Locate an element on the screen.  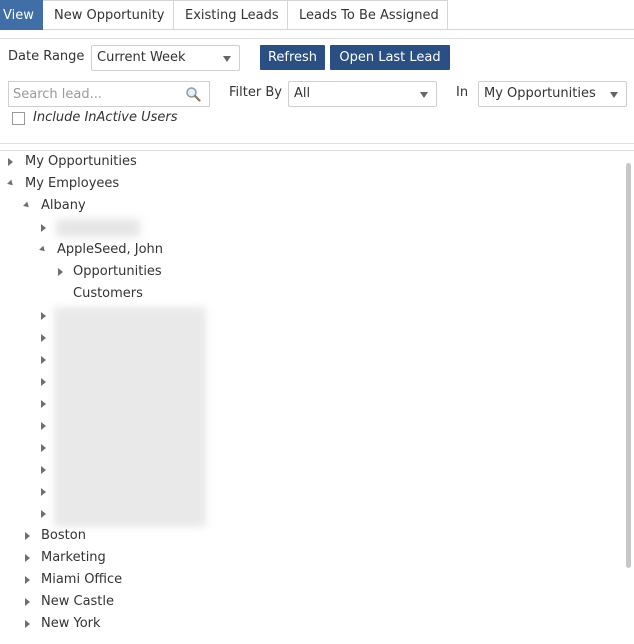
date-range-label: Date Range is located at coordinates (46, 56).